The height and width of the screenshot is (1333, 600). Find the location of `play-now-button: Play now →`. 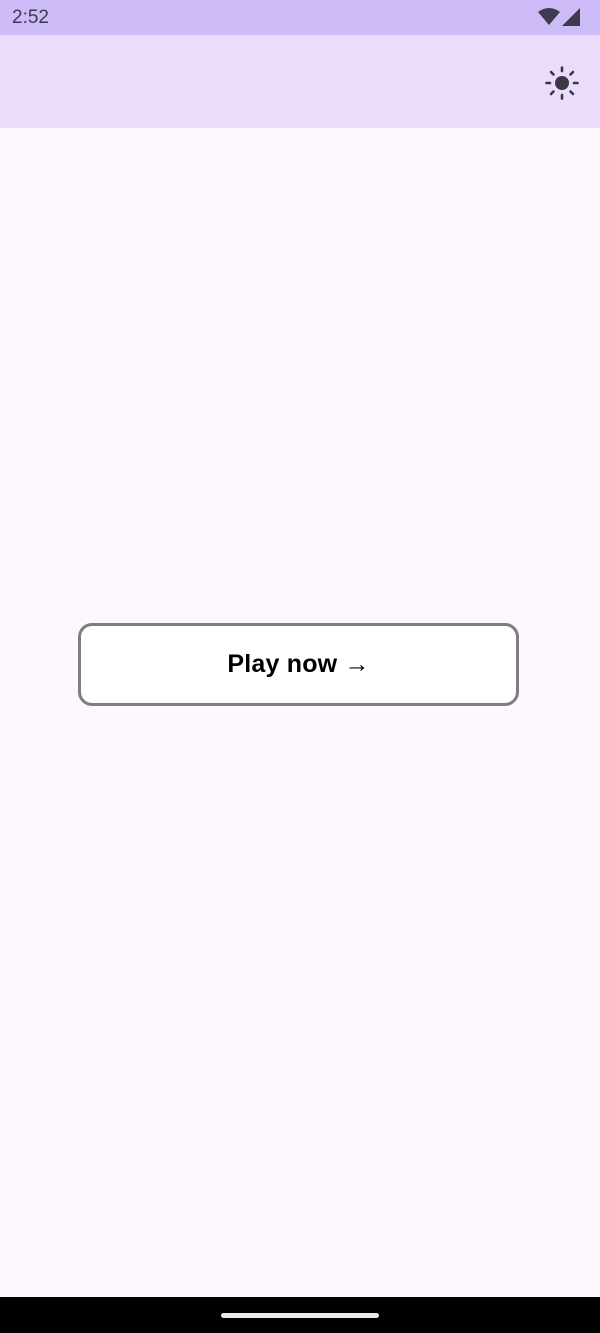

play-now-button: Play now → is located at coordinates (298, 664).